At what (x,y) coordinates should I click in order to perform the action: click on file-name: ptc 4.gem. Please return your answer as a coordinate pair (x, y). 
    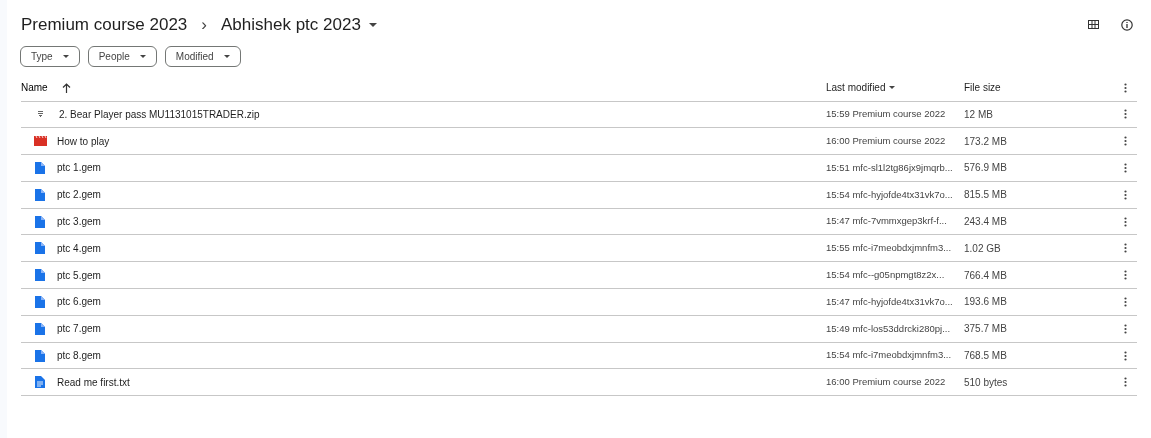
    Looking at the image, I should click on (79, 248).